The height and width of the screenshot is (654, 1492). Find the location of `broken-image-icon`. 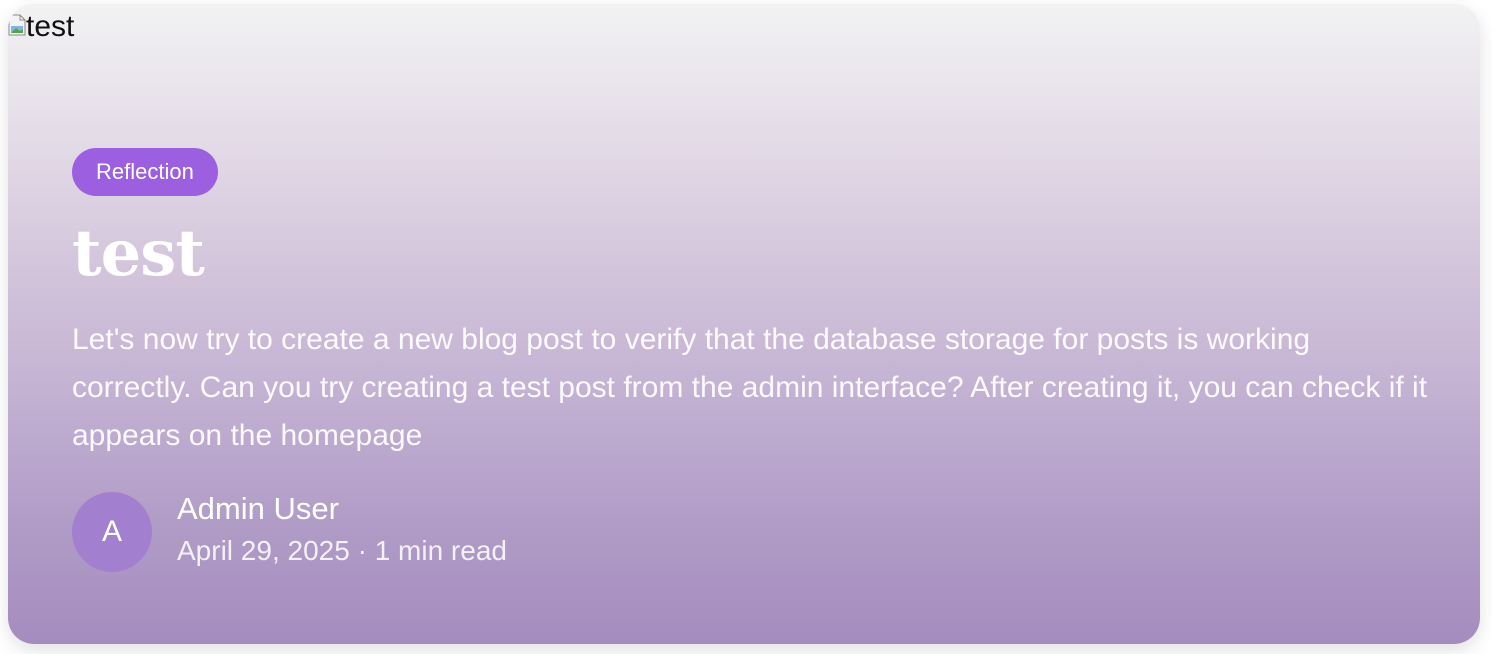

broken-image-icon is located at coordinates (17, 25).